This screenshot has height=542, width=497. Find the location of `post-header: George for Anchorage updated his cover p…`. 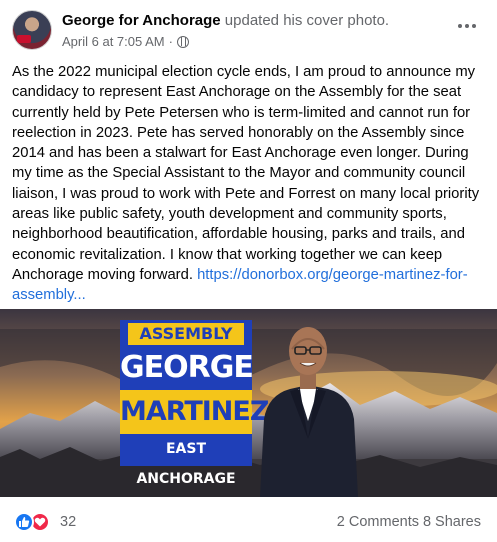

post-header: George for Anchorage updated his cover p… is located at coordinates (248, 30).